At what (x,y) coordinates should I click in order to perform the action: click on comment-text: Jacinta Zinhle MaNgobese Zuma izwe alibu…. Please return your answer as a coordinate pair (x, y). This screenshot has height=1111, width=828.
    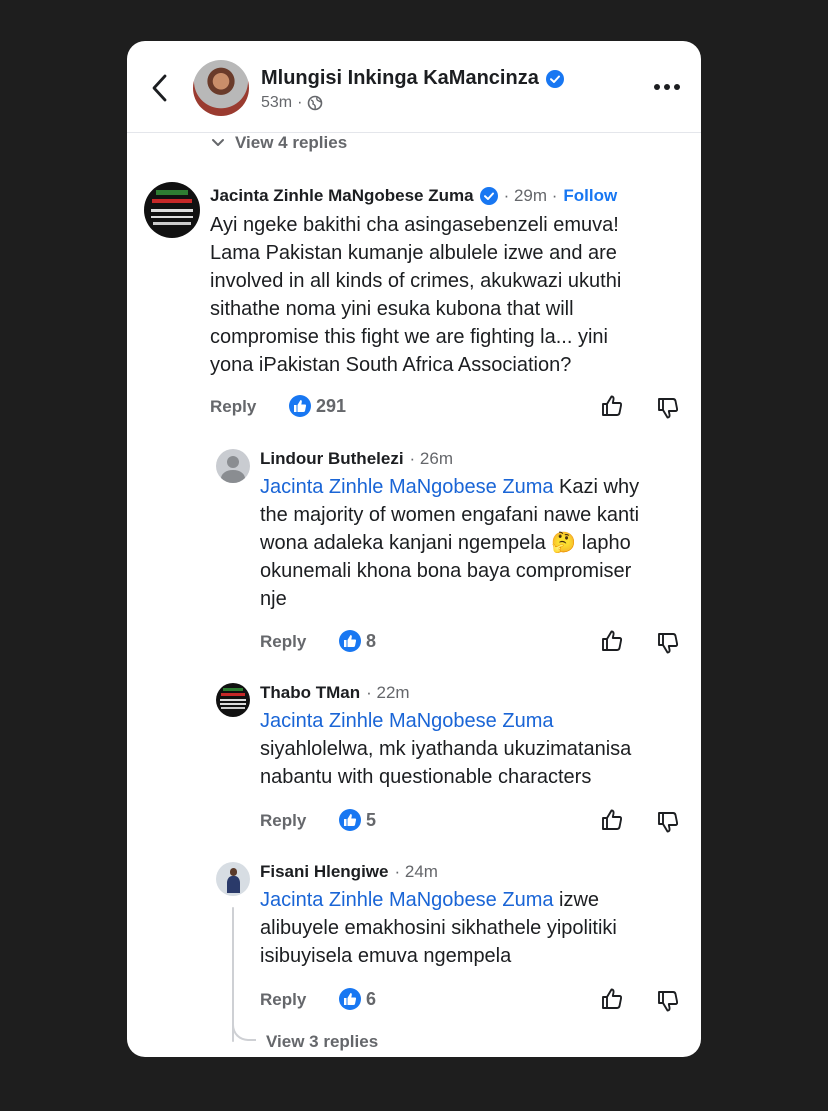
    Looking at the image, I should click on (438, 928).